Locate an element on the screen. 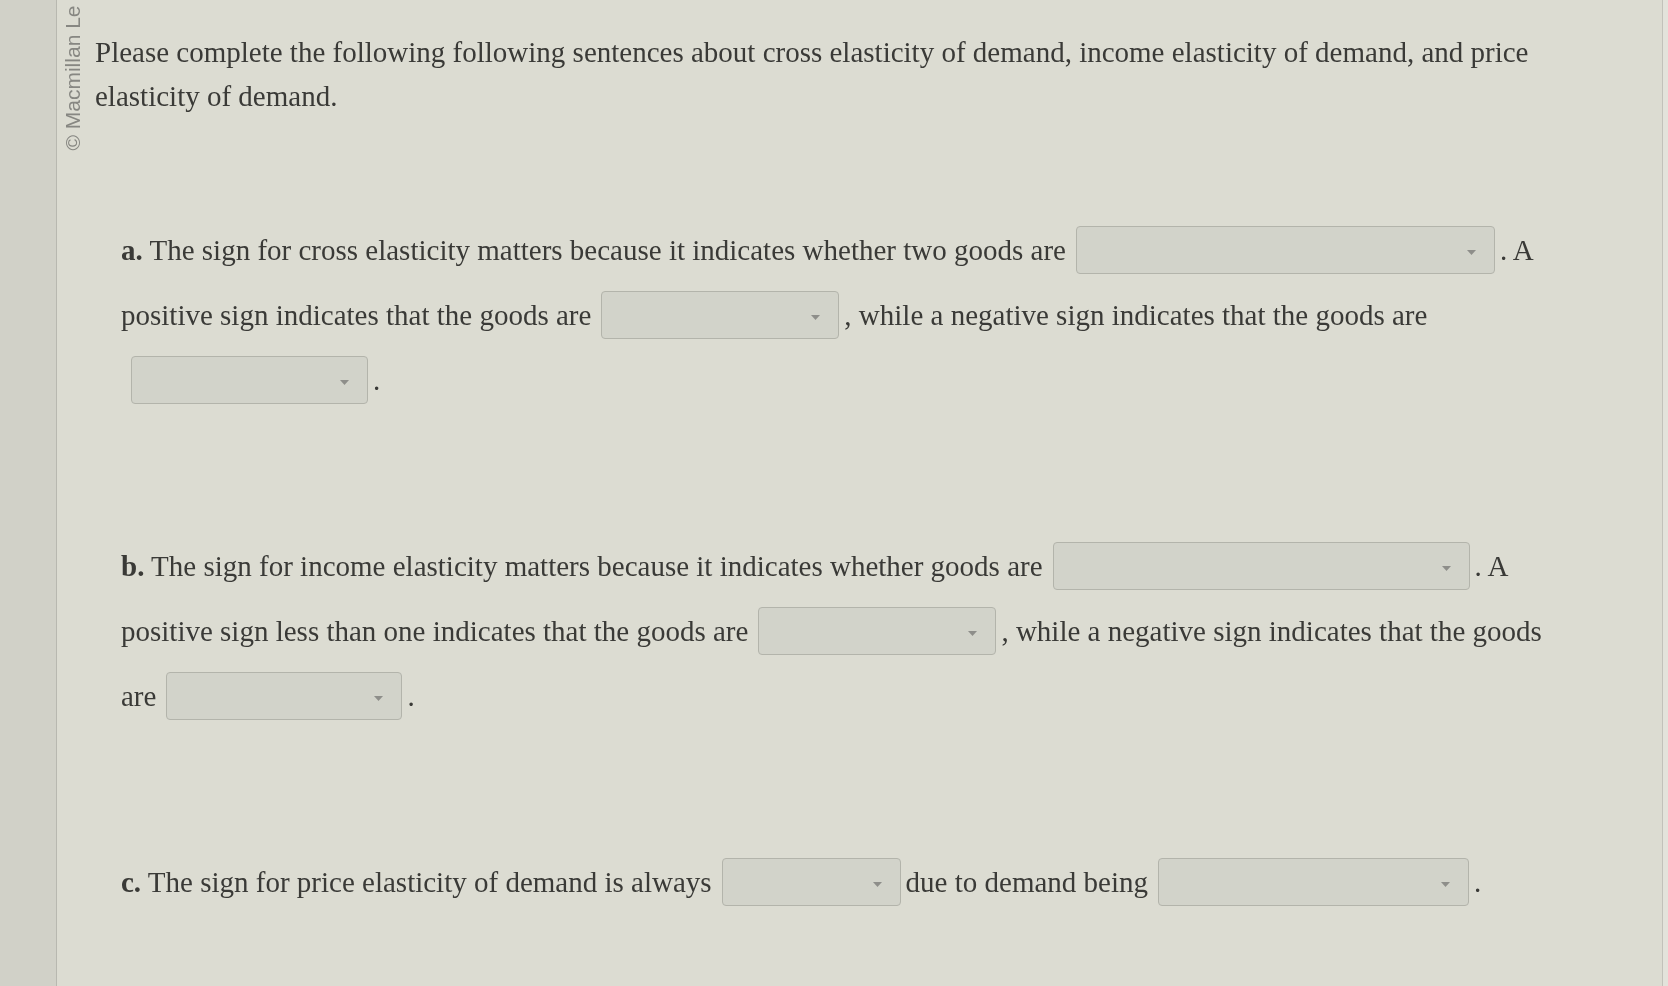 The image size is (1668, 986). instructions-text: Please complete the following following sentences about cross elasticity of demand, income elasticity of demand, and price elasticity of demand. is located at coordinates (812, 74).